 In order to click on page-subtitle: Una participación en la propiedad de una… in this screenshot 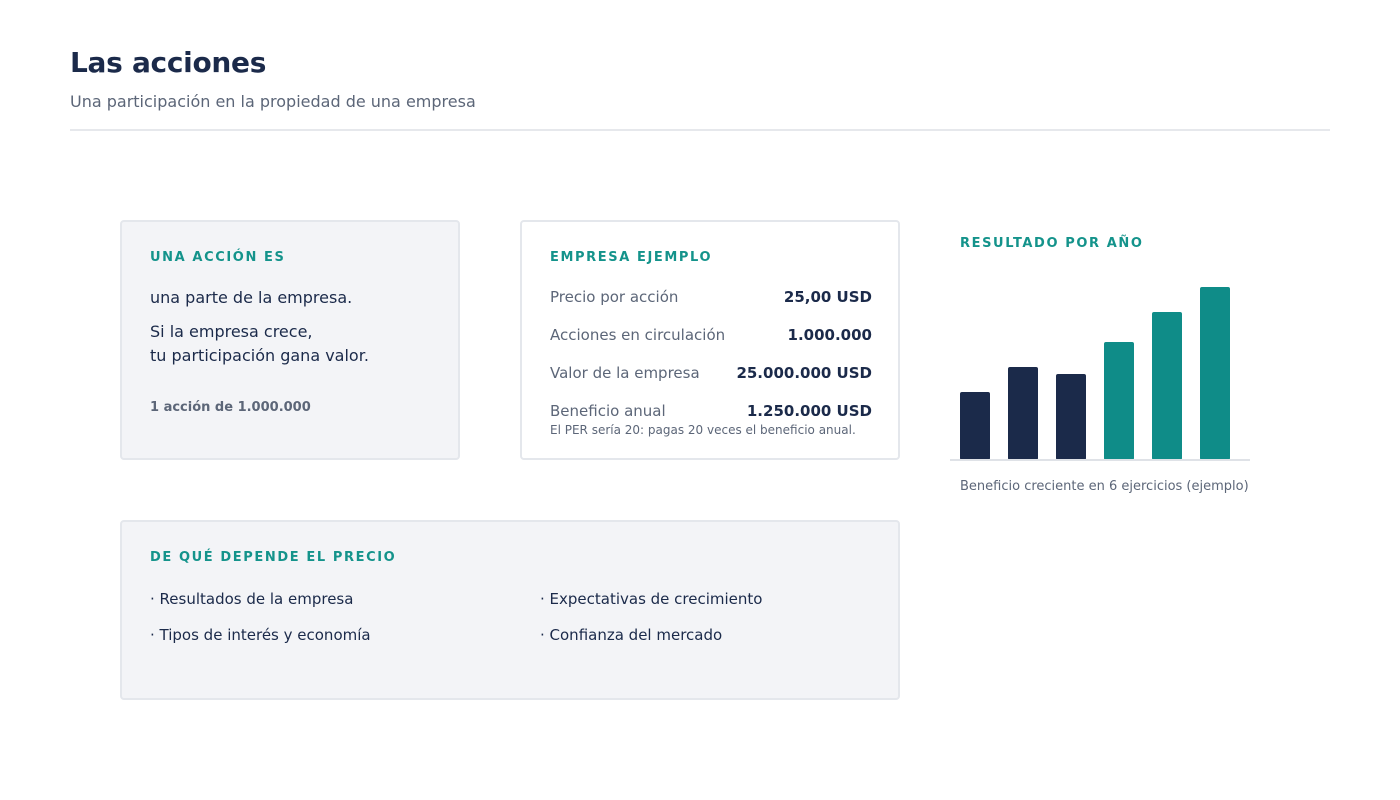, I will do `click(273, 101)`.